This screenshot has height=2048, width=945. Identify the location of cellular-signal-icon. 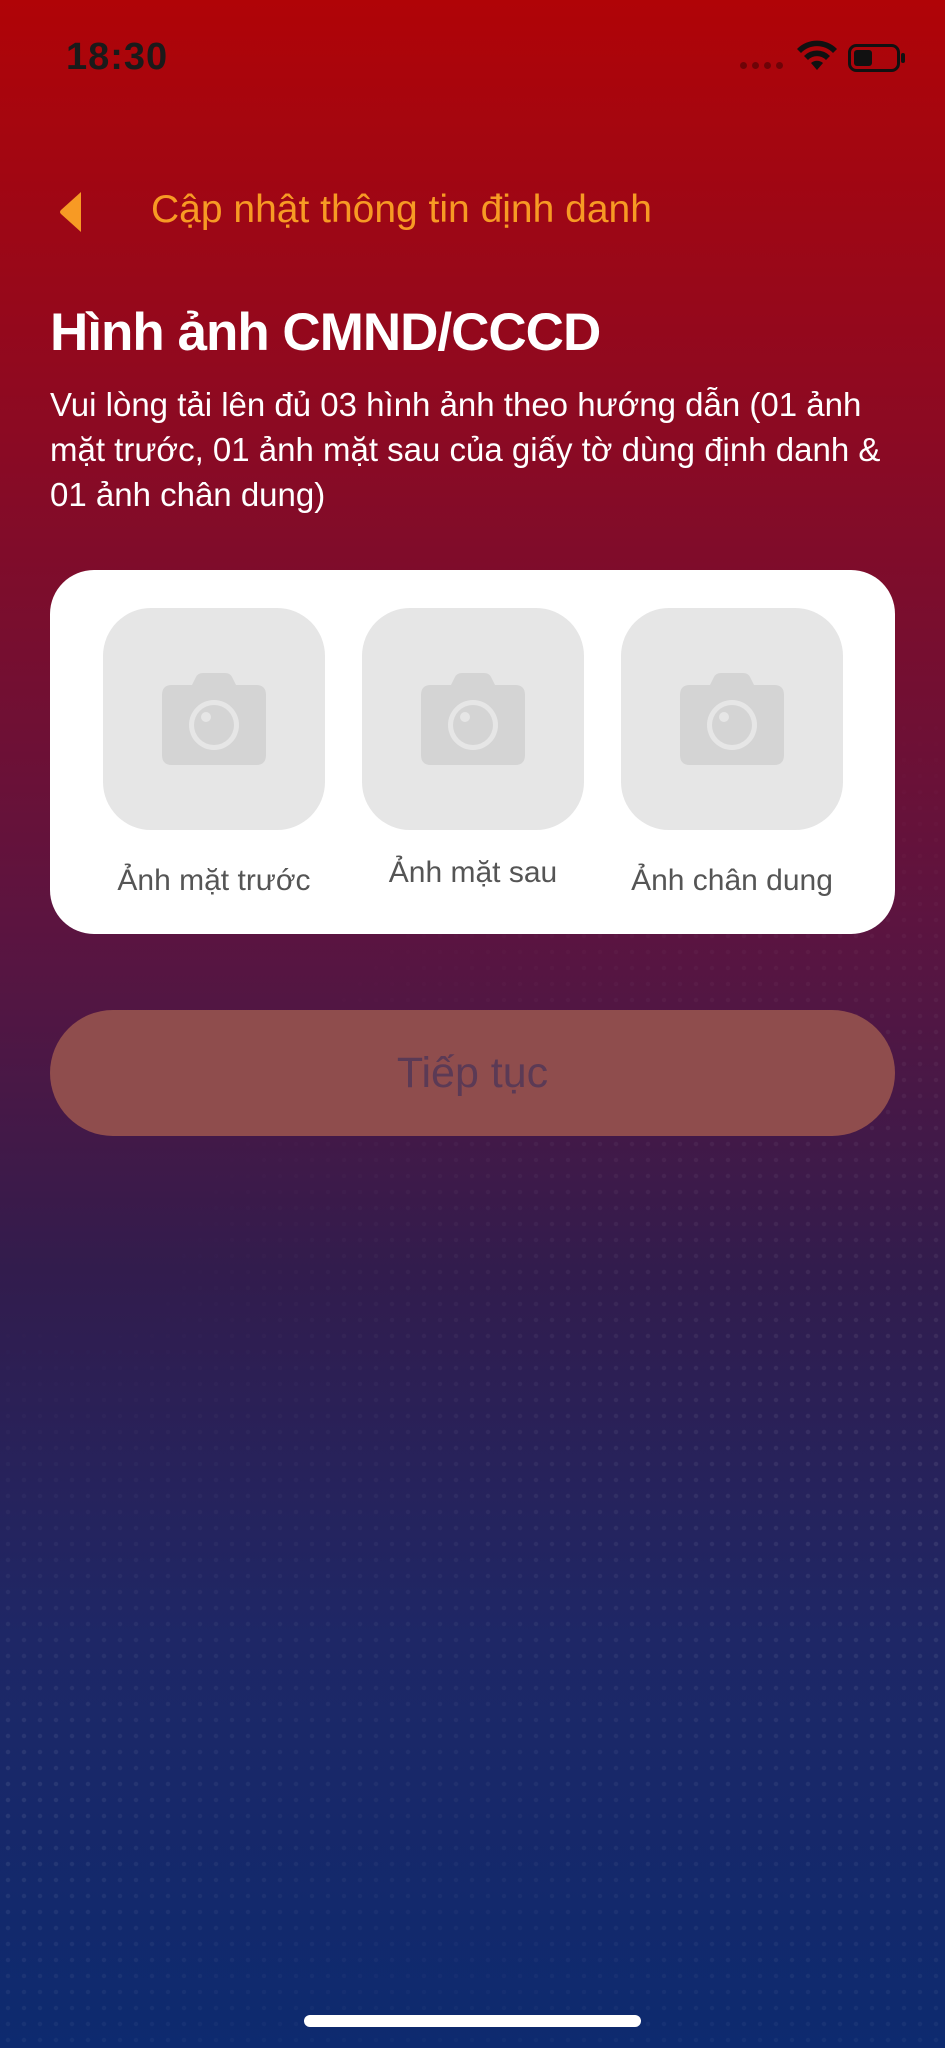
(762, 65).